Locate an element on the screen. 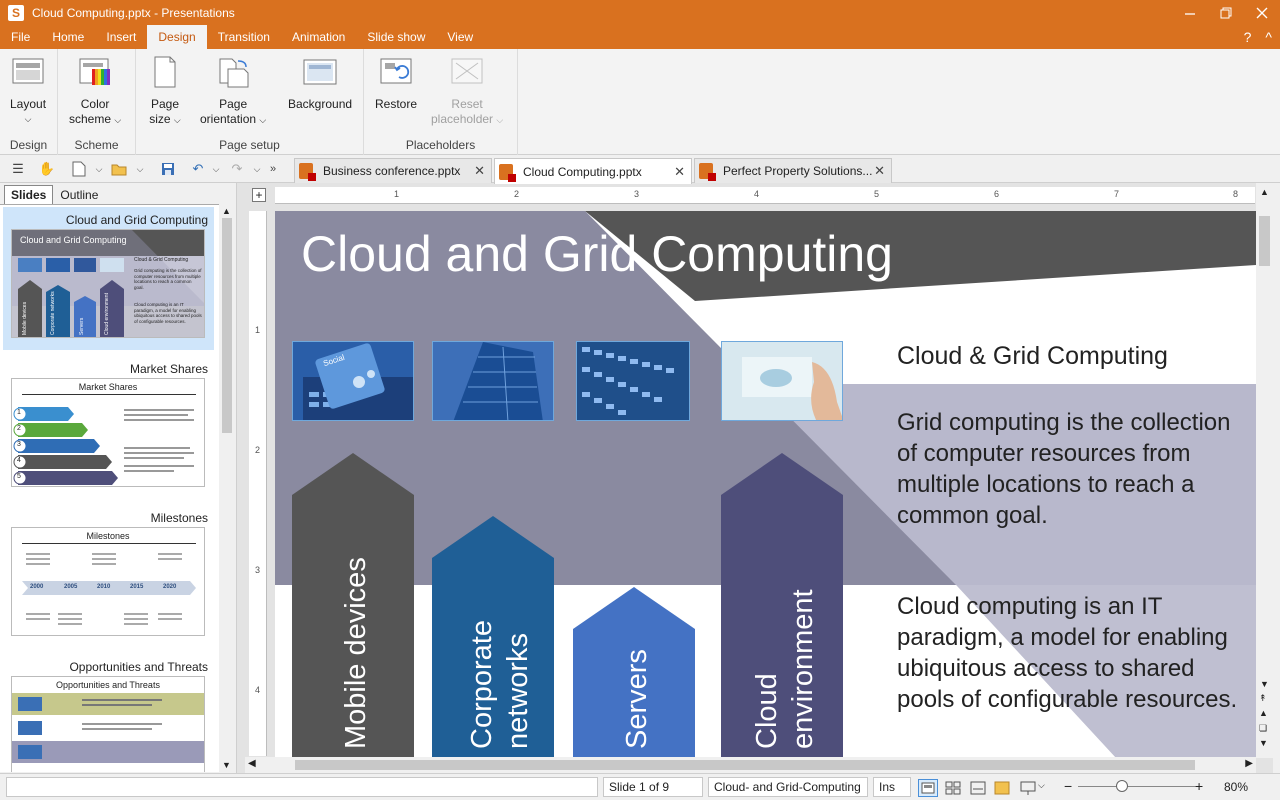 The image size is (1280, 800). page-size-button: Page size ⌵ is located at coordinates (165, 91).